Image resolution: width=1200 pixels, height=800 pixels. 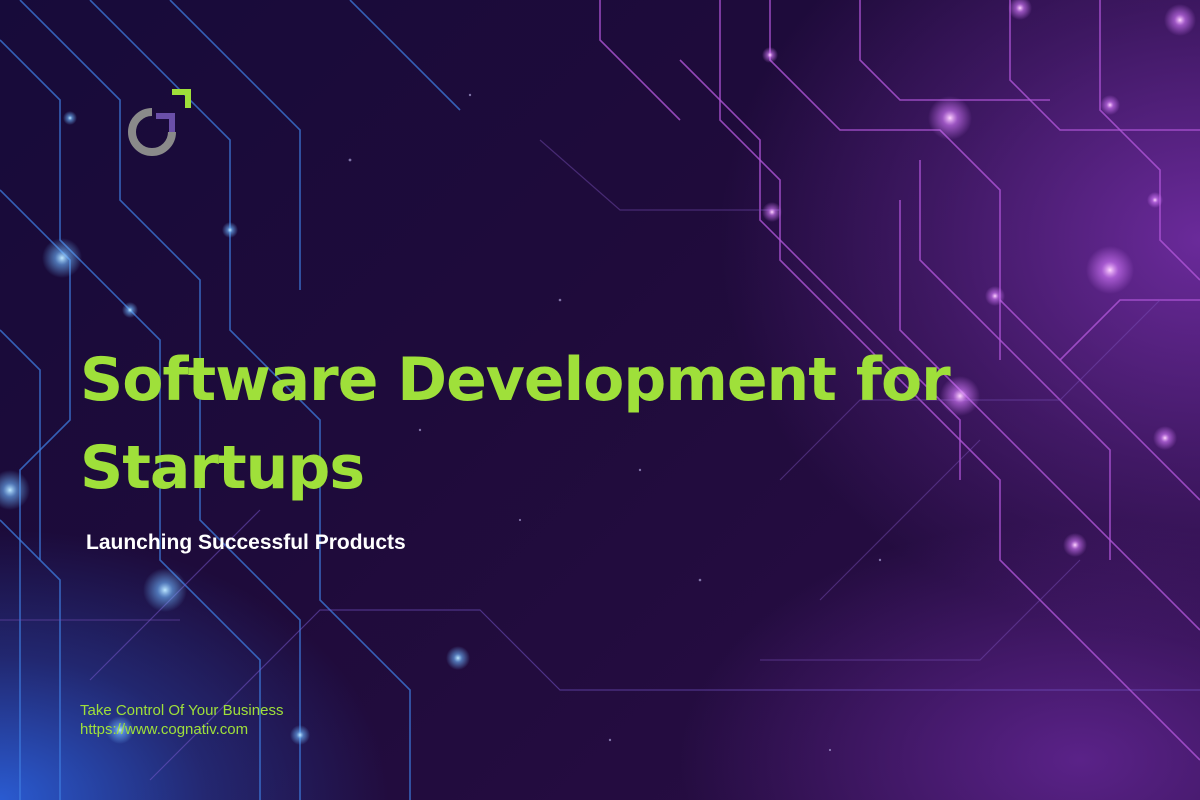 I want to click on logo-outer-corner, so click(x=181, y=98).